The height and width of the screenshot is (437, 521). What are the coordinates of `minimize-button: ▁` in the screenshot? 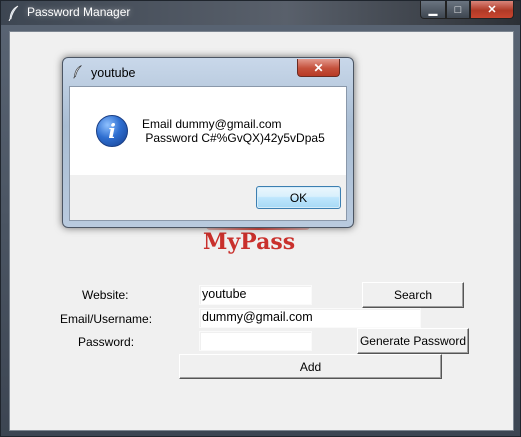 It's located at (433, 10).